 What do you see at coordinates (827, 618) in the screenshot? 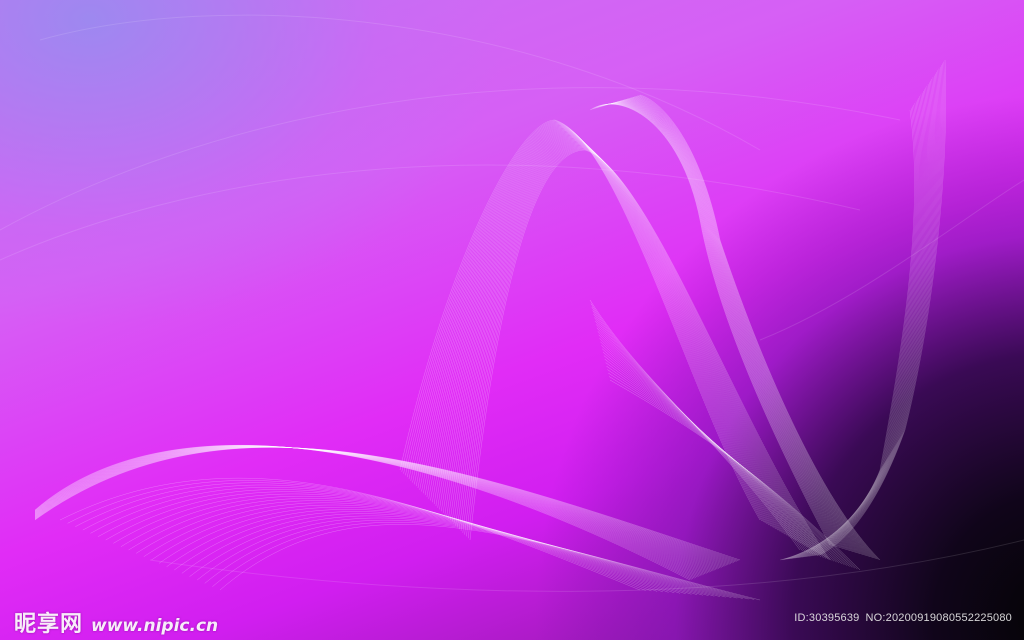
I see `watermark-id: ID:30395639` at bounding box center [827, 618].